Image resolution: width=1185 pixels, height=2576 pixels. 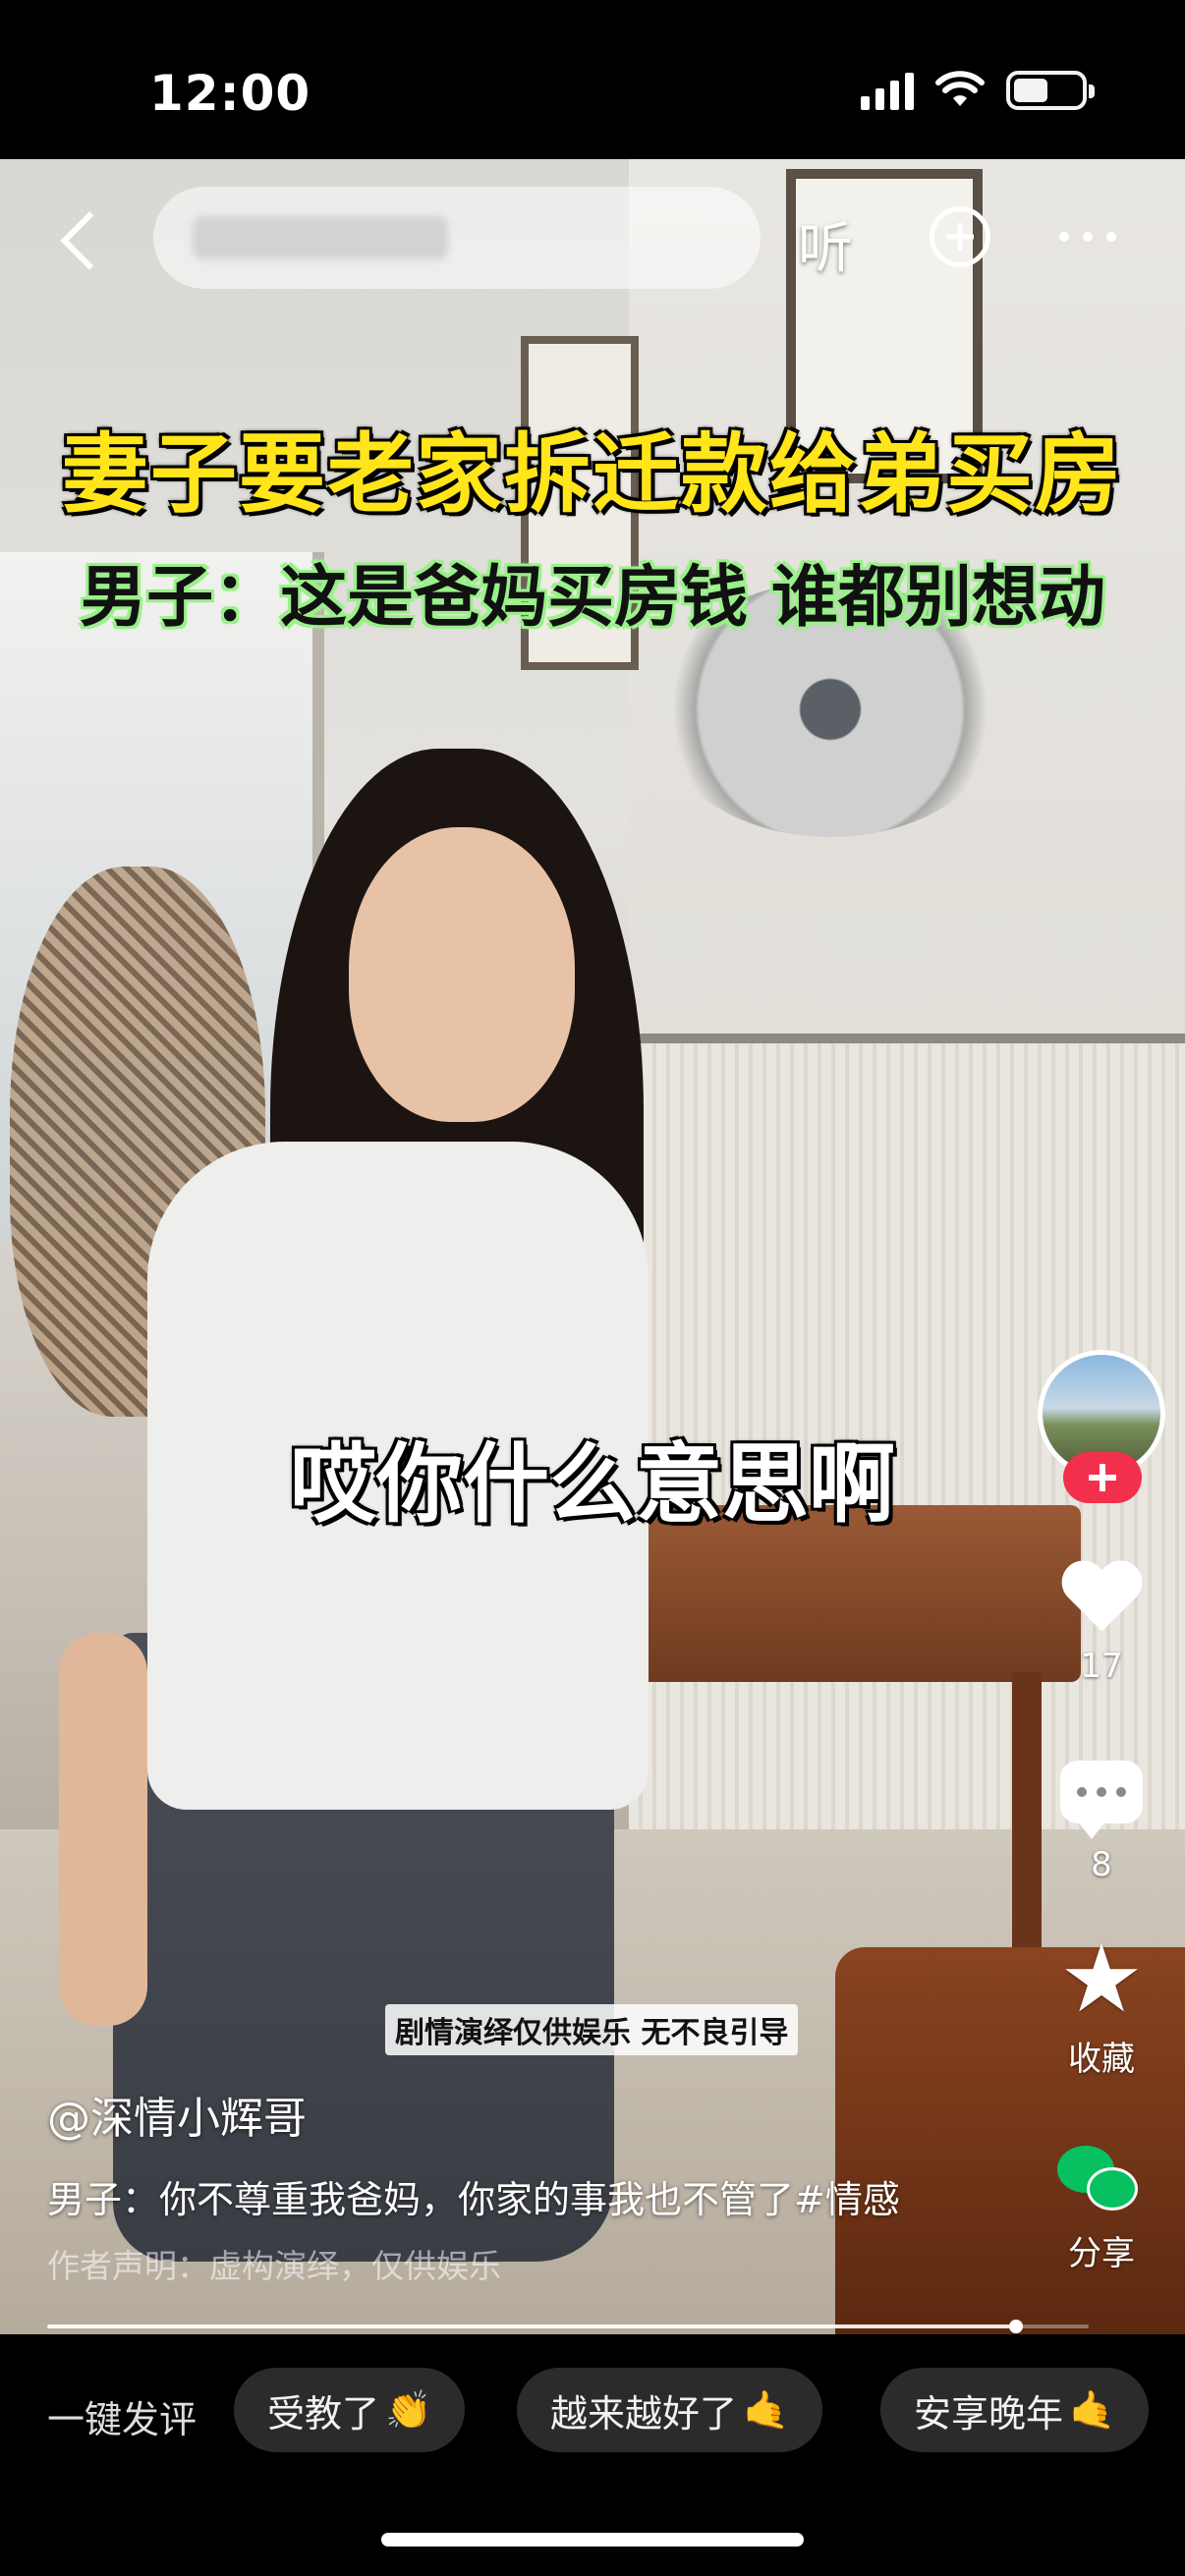 I want to click on clapping-hands-icon: 👏, so click(x=409, y=2409).